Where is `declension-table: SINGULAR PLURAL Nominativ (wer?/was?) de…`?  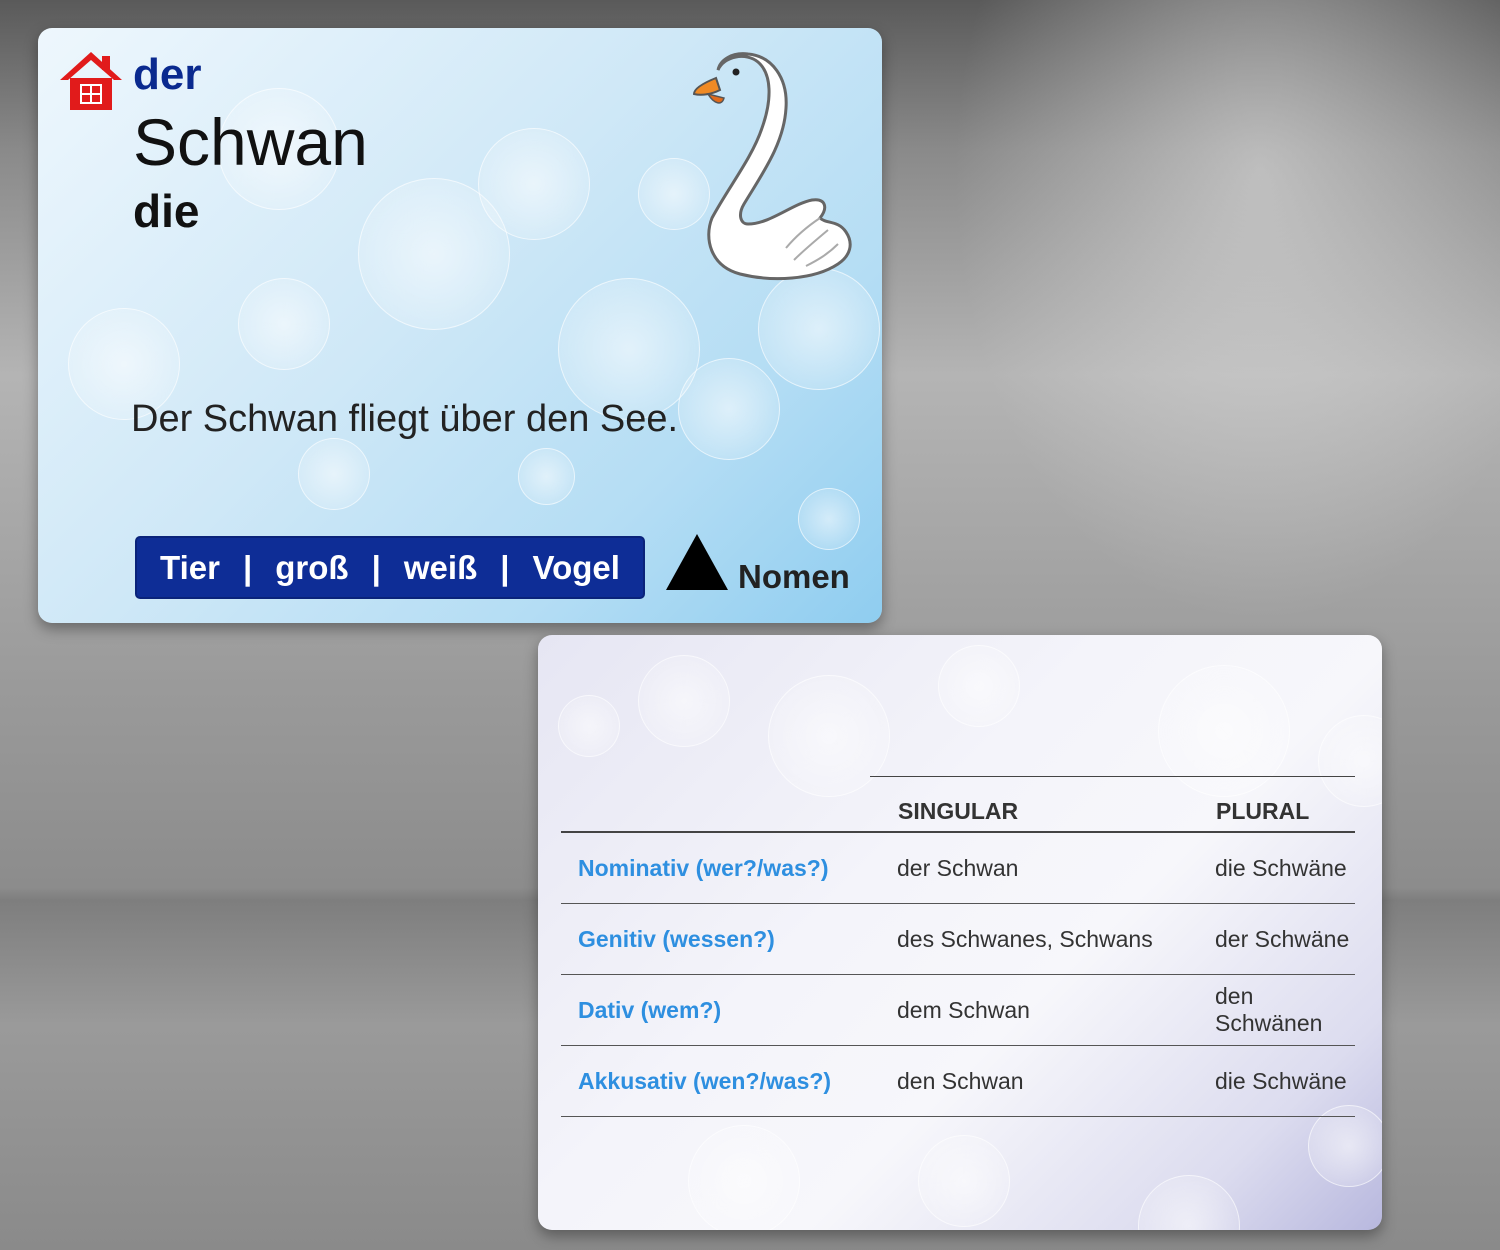 declension-table: SINGULAR PLURAL Nominativ (wer?/was?) de… is located at coordinates (958, 946).